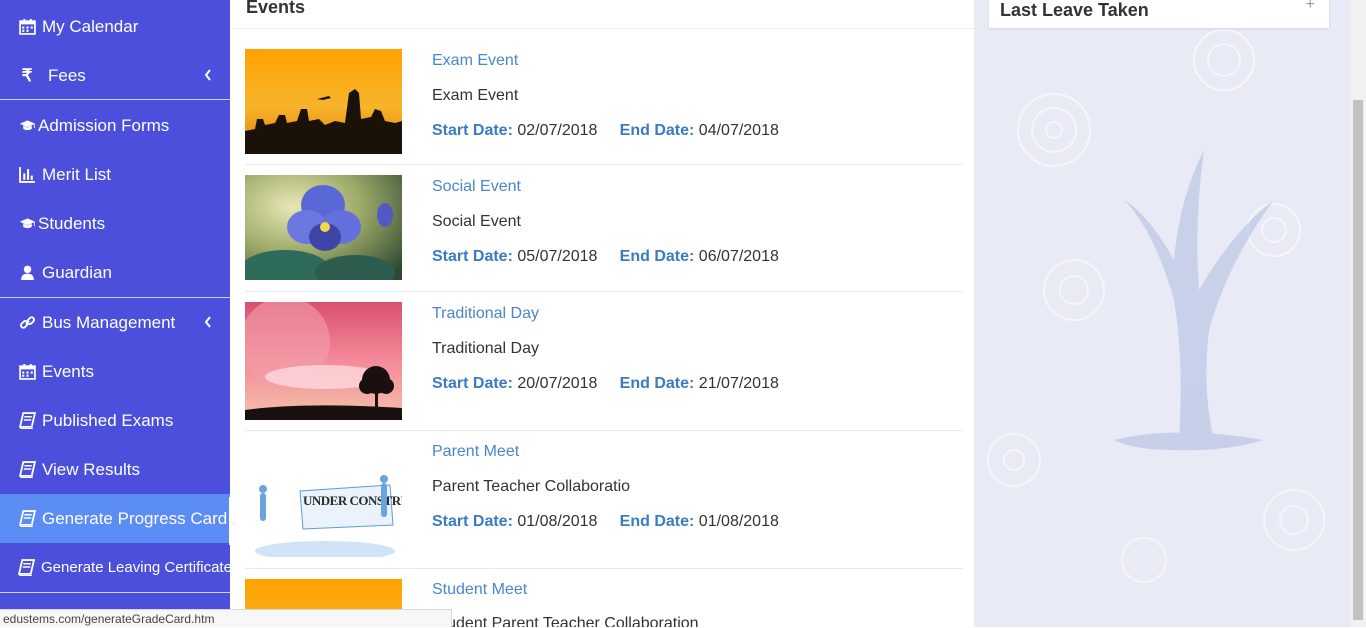  Describe the element at coordinates (91, 469) in the screenshot. I see `sidebar-item-label: View Results` at that location.